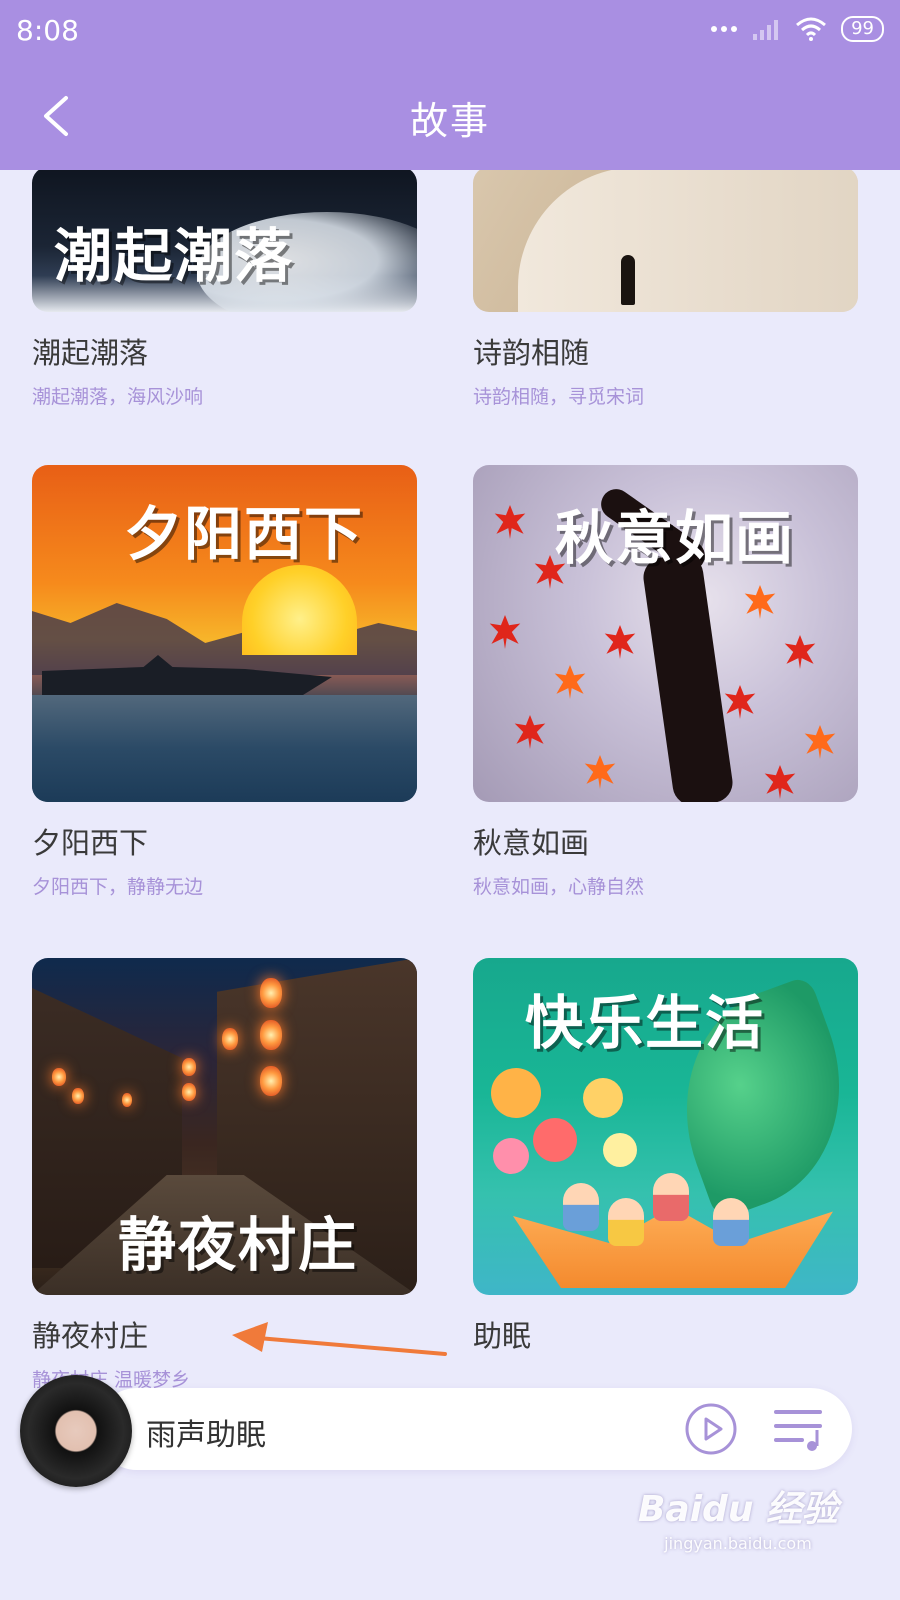 The height and width of the screenshot is (1600, 900). I want to click on story-card-poem: 诗韵相随 诗韵相随，寻觅宋词, so click(665, 289).